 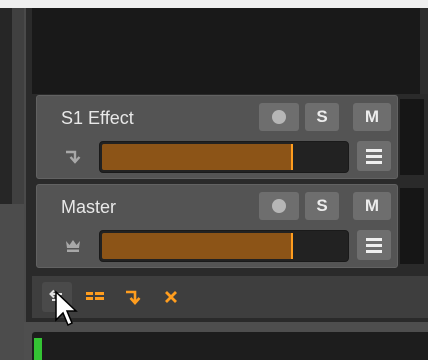 What do you see at coordinates (214, 4) in the screenshot?
I see `top-edge` at bounding box center [214, 4].